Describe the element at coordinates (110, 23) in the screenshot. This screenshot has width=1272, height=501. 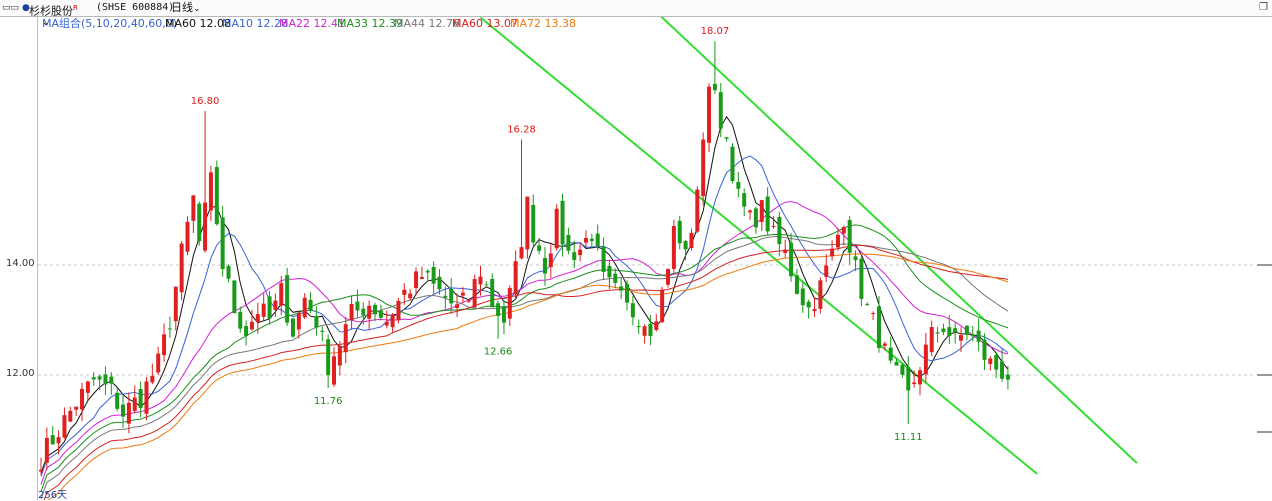
I see `ma-group-label: MA组合(5,10,20,40,60,0)` at that location.